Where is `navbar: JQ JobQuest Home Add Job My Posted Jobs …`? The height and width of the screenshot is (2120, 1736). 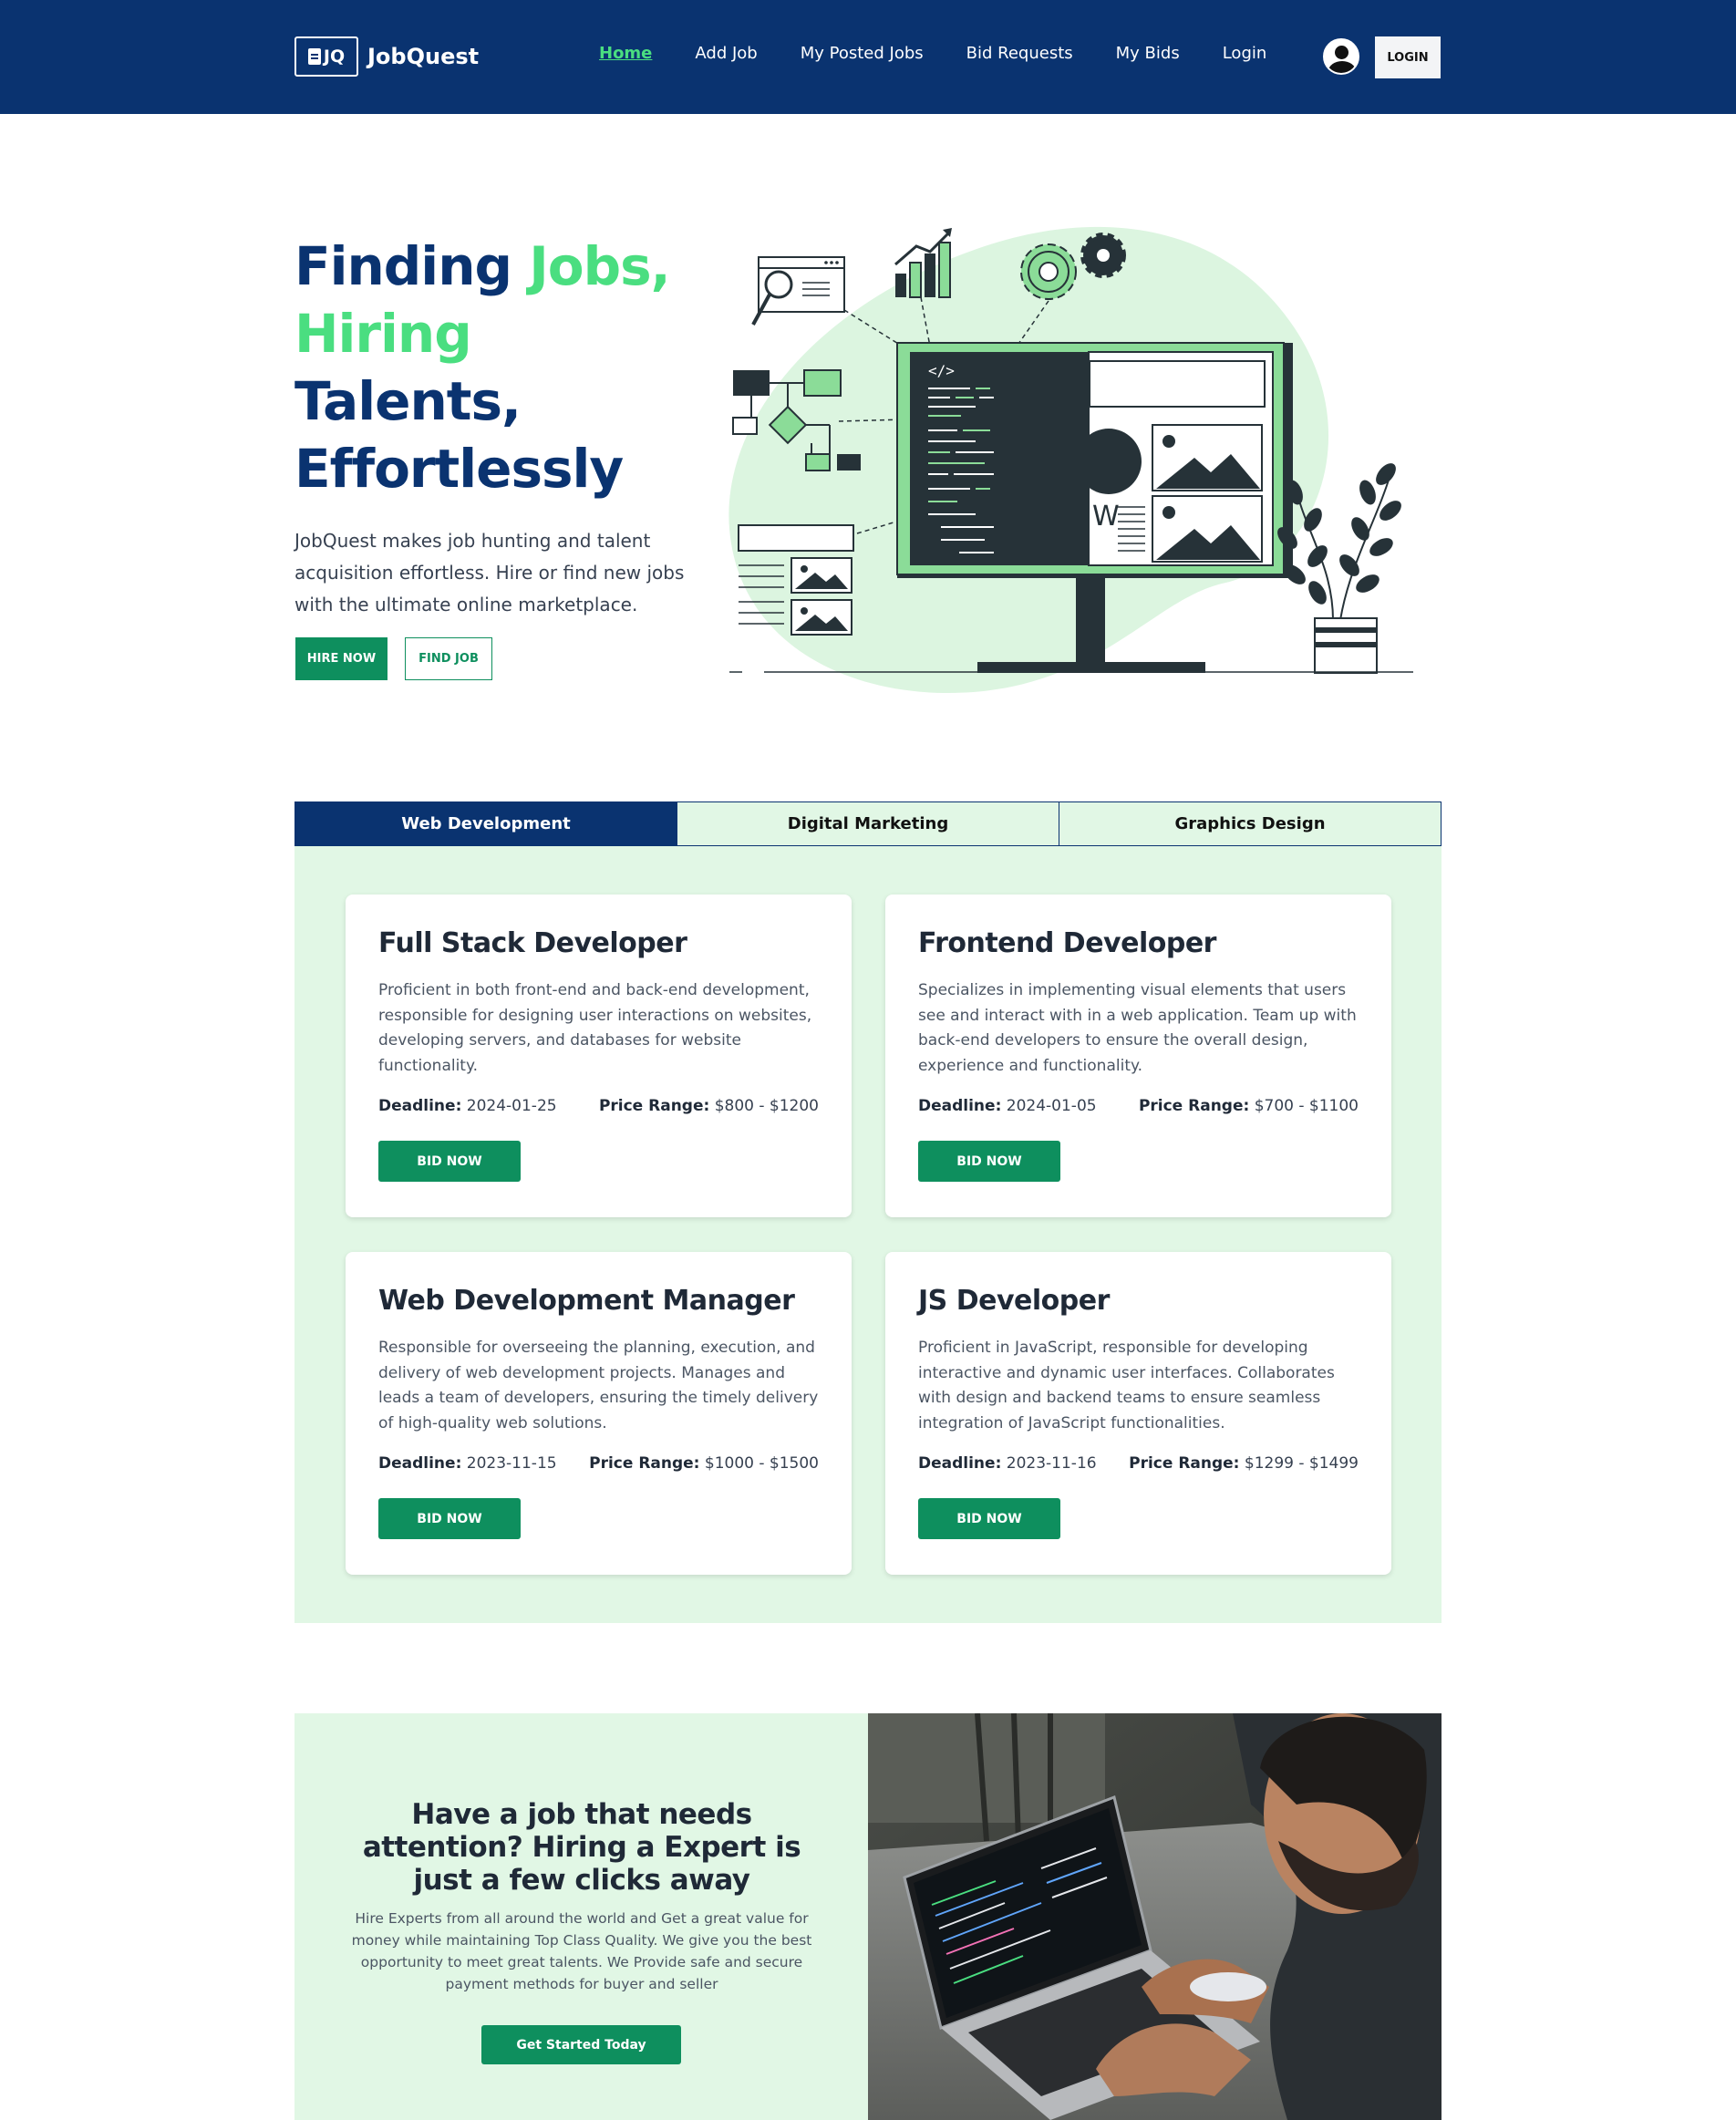
navbar: JQ JobQuest Home Add Job My Posted Jobs … is located at coordinates (868, 57).